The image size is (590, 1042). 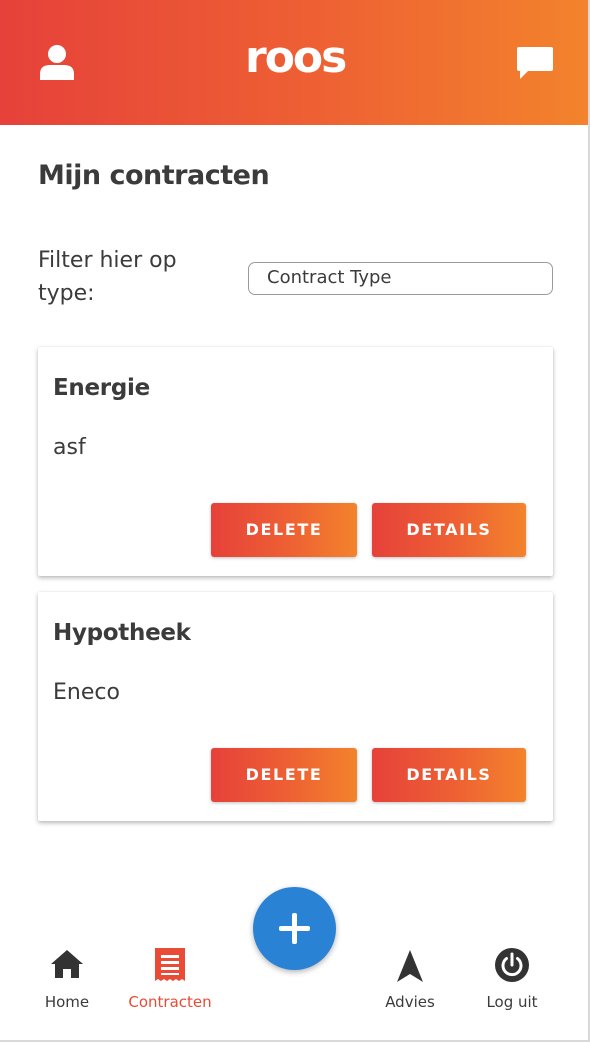 I want to click on nav-label: Advies, so click(x=410, y=1002).